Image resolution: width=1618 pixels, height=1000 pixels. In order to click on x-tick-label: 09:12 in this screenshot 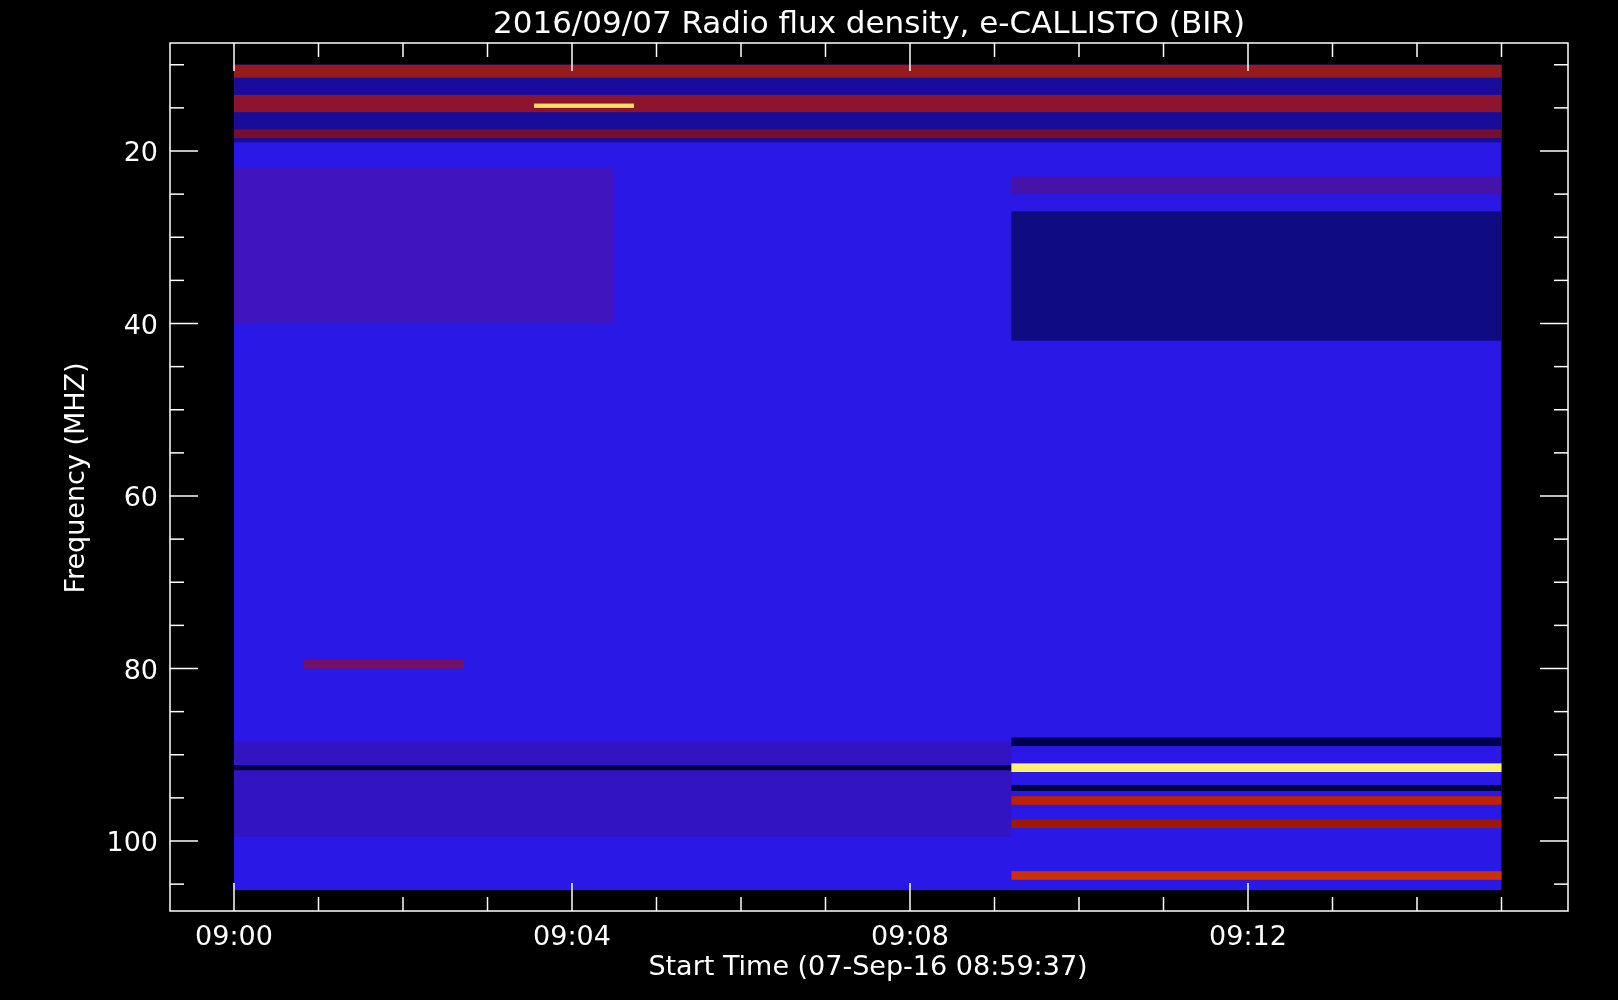, I will do `click(1248, 935)`.